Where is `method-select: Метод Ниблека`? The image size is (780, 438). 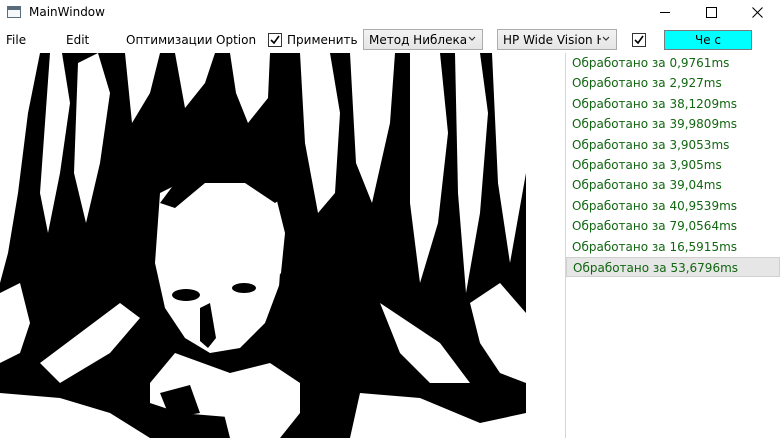 method-select: Метод Ниблека is located at coordinates (423, 39).